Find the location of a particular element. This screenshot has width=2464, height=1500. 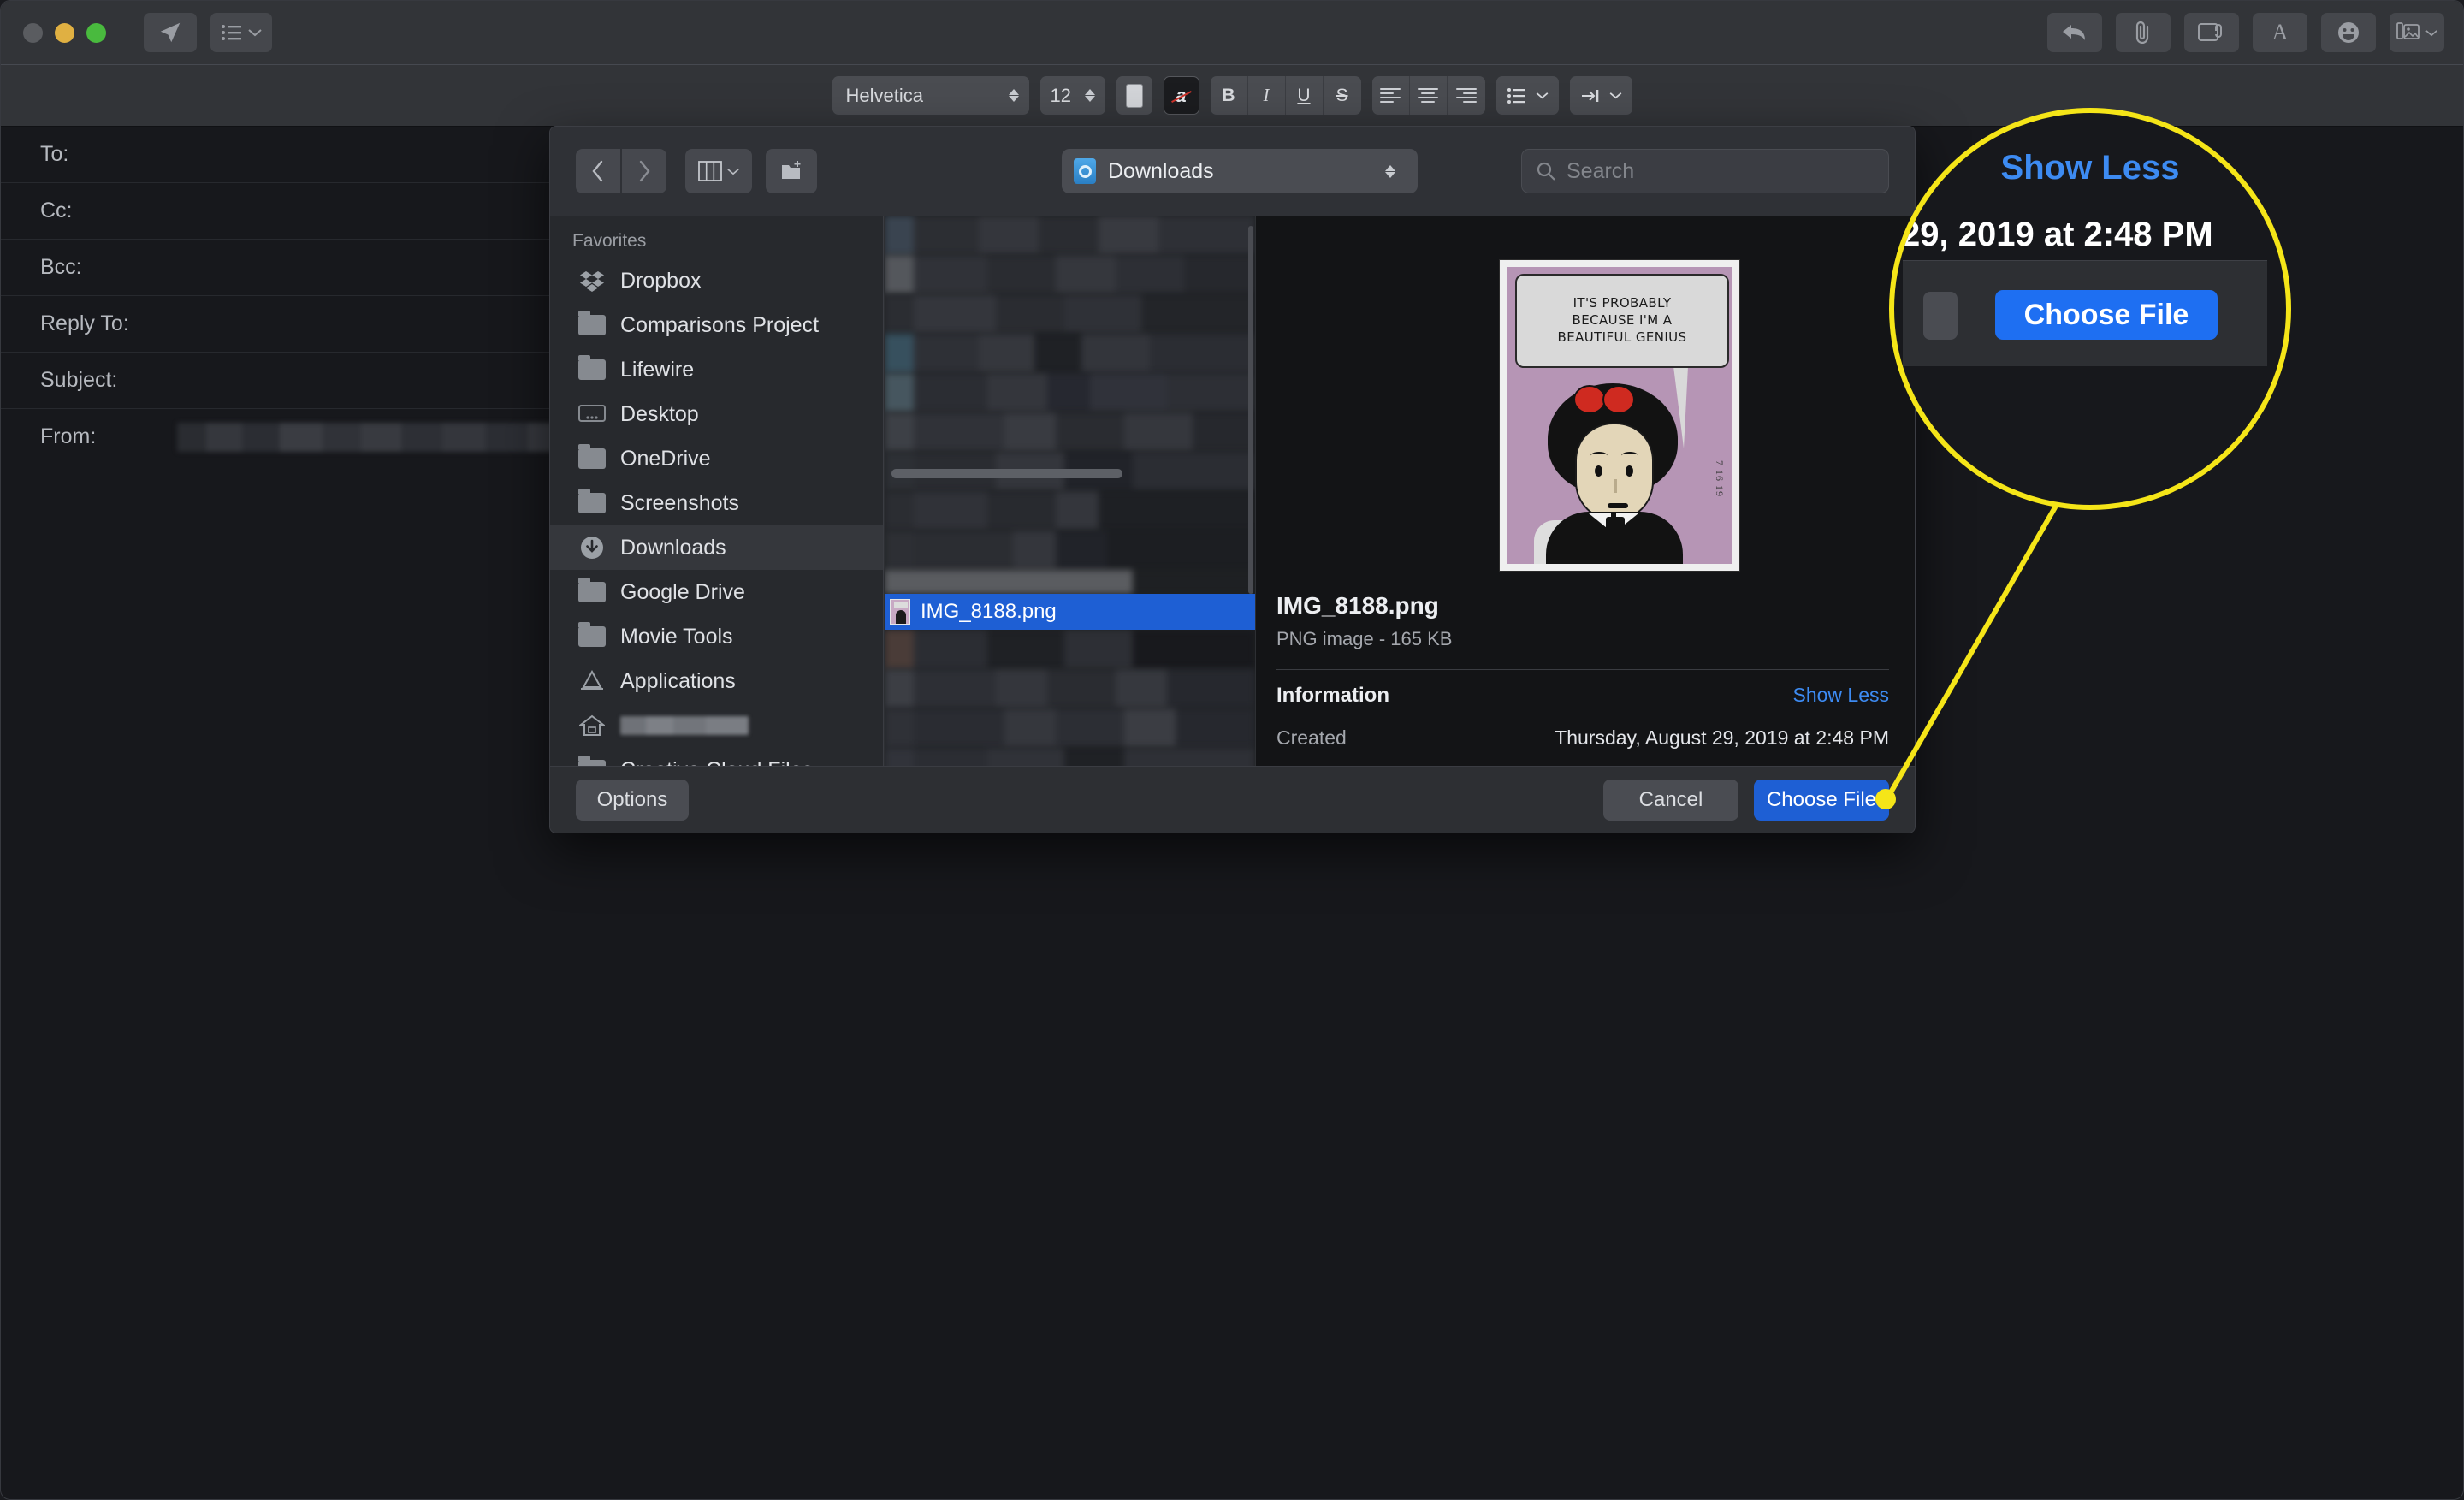

new-folder-button is located at coordinates (791, 171).